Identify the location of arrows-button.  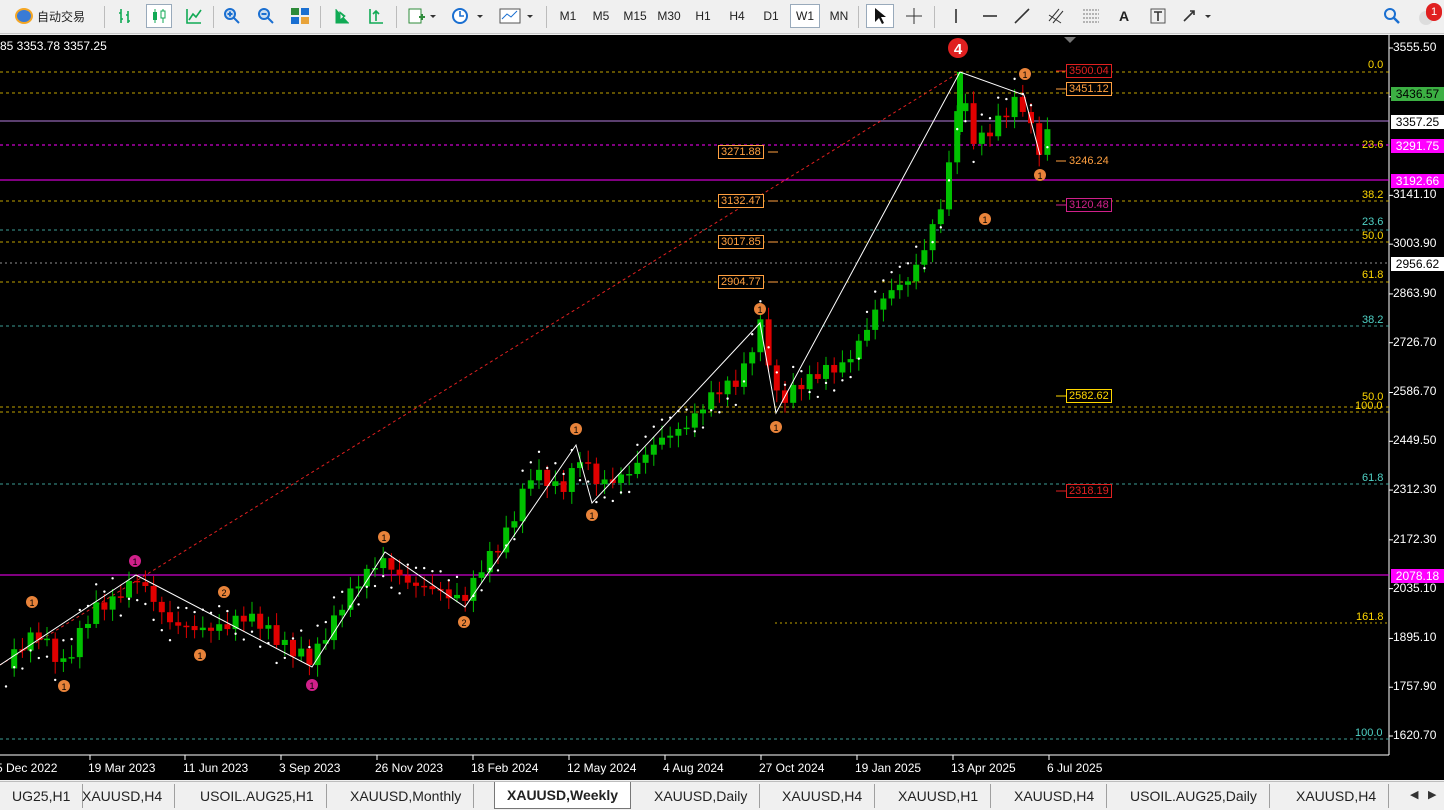
(1198, 16).